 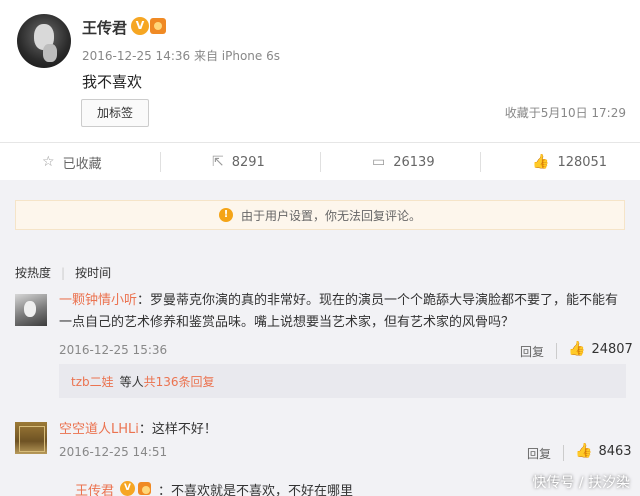 I want to click on like-count: 128051, so click(x=582, y=162).